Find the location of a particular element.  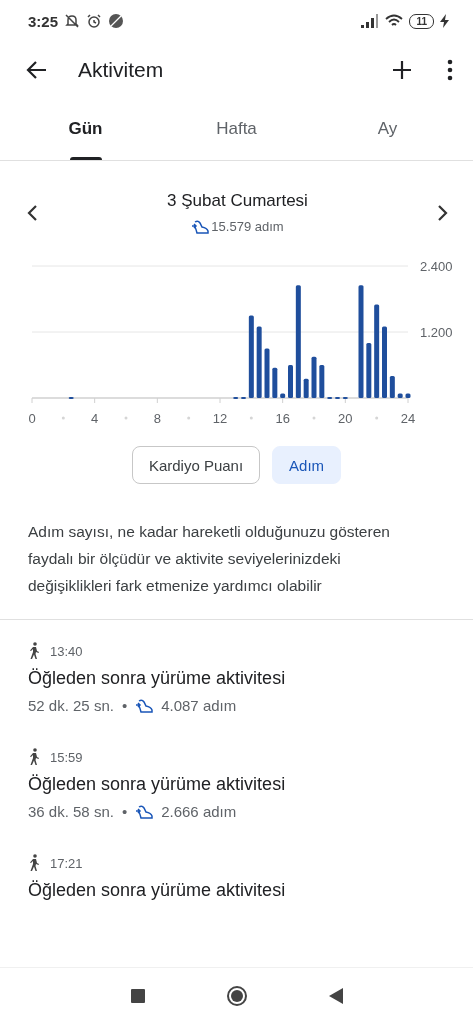

tab: Gün is located at coordinates (85, 129).